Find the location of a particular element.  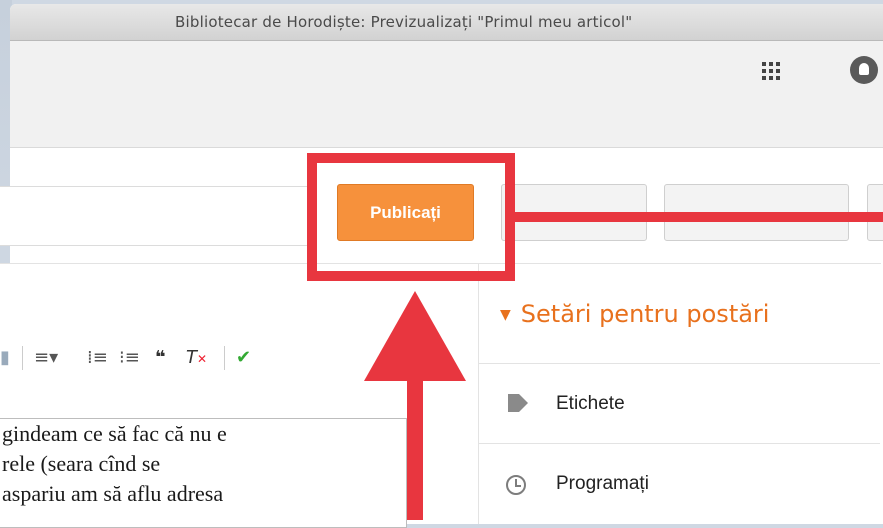

numbered-list-icon: ⁞≡ is located at coordinates (97, 358).